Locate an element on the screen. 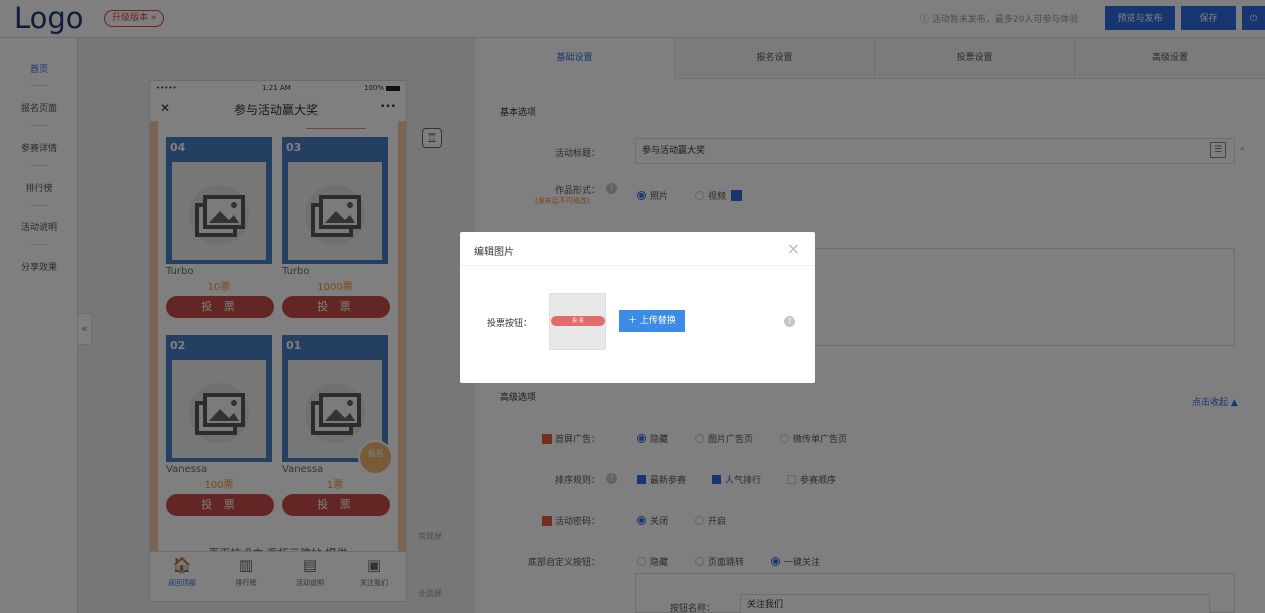  modal-title: 编辑图片 is located at coordinates (494, 252).